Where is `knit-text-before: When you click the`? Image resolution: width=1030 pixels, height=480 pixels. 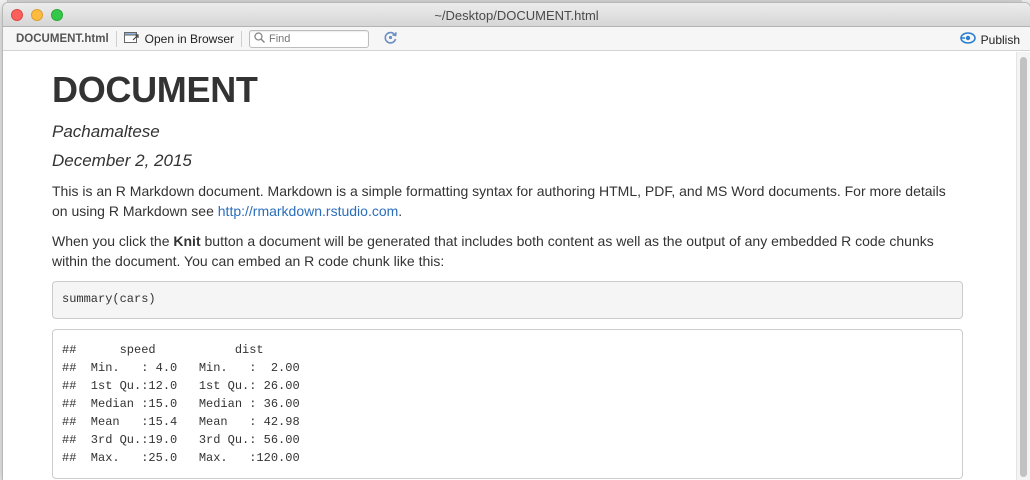 knit-text-before: When you click the is located at coordinates (113, 241).